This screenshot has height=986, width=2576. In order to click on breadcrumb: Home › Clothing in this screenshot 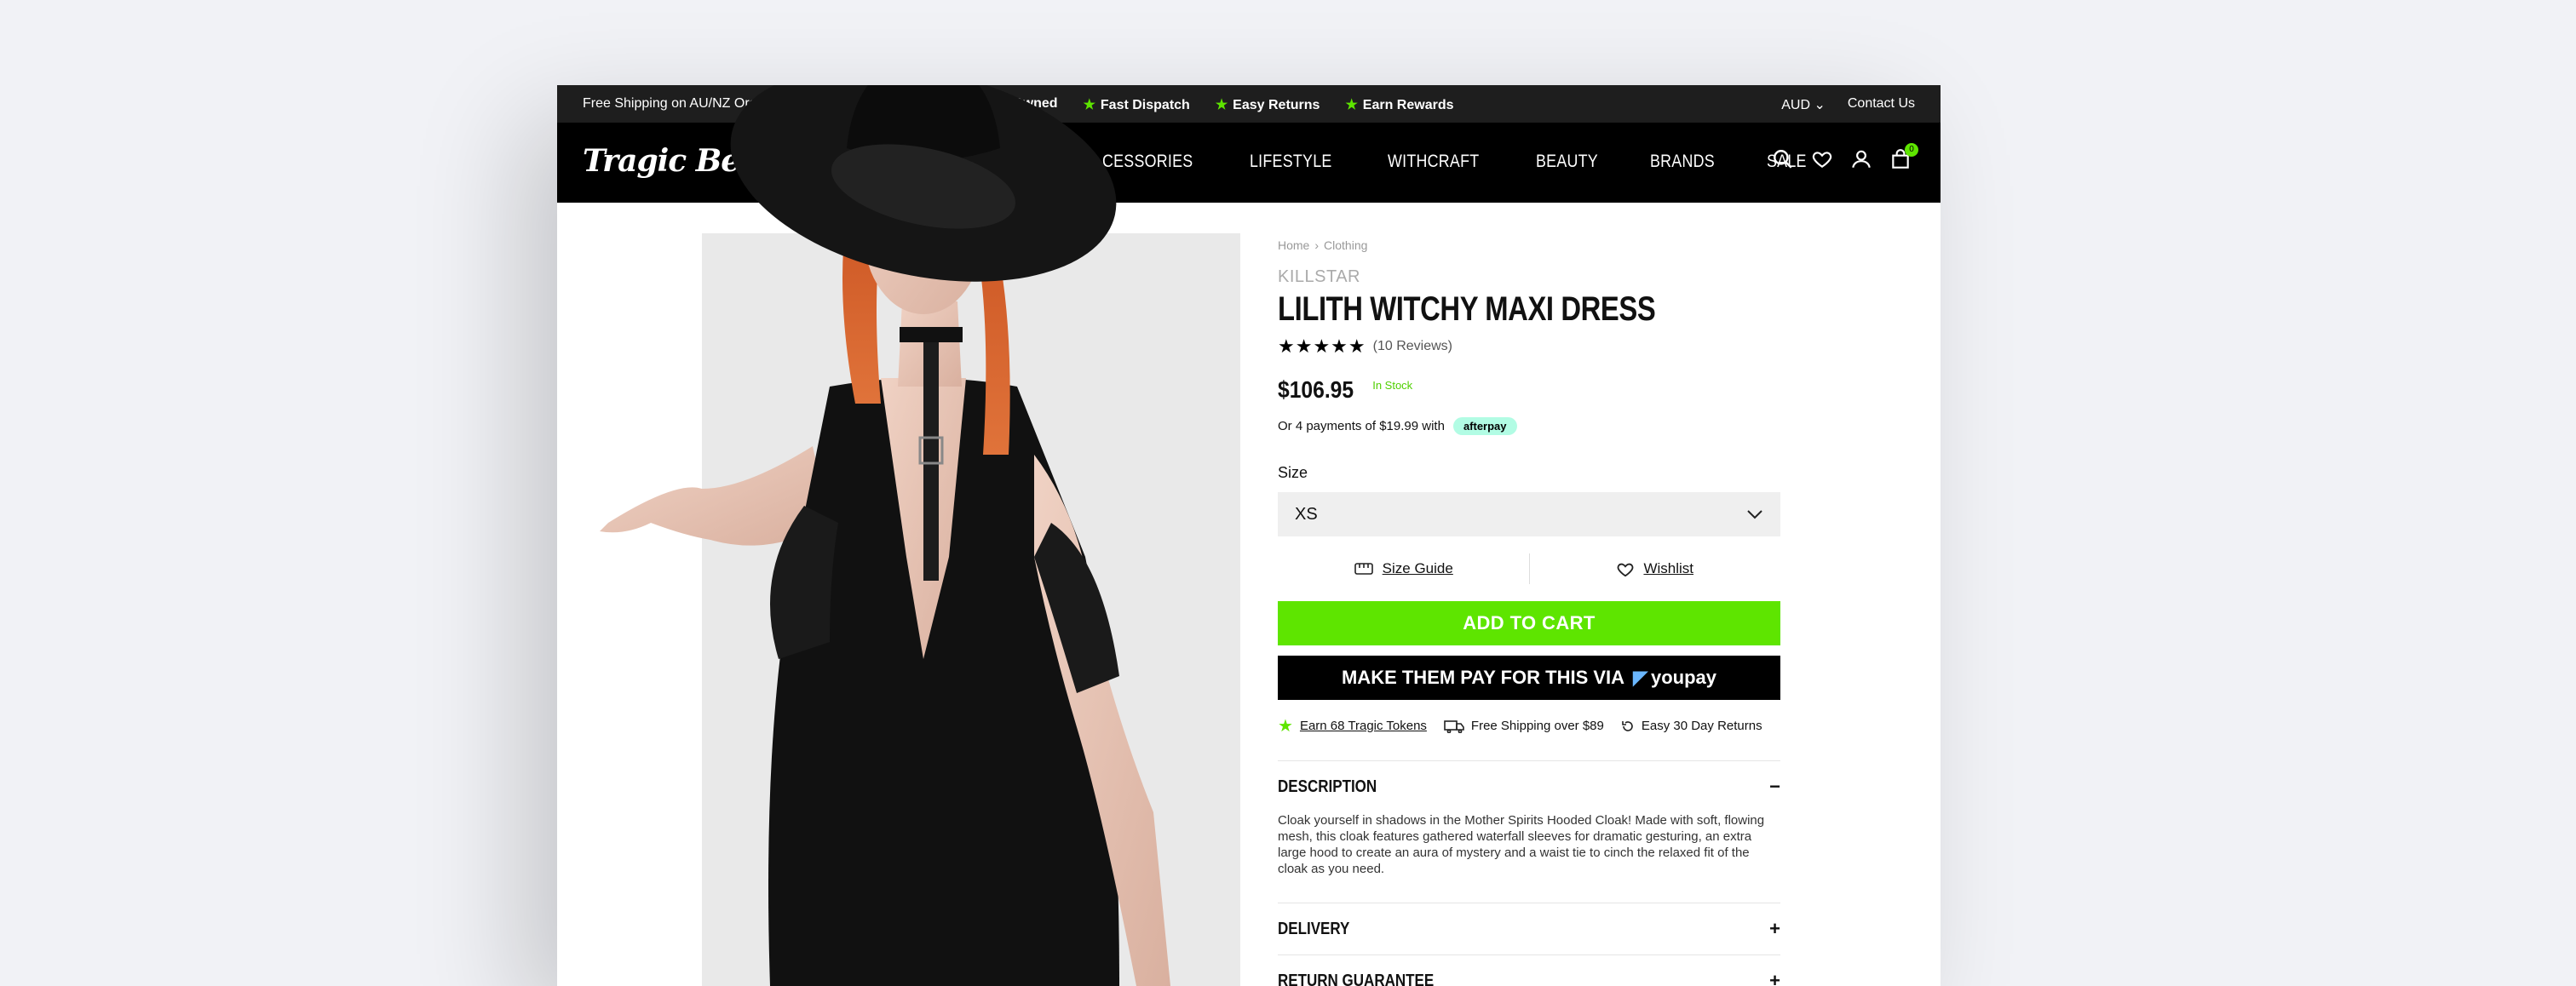, I will do `click(1529, 245)`.